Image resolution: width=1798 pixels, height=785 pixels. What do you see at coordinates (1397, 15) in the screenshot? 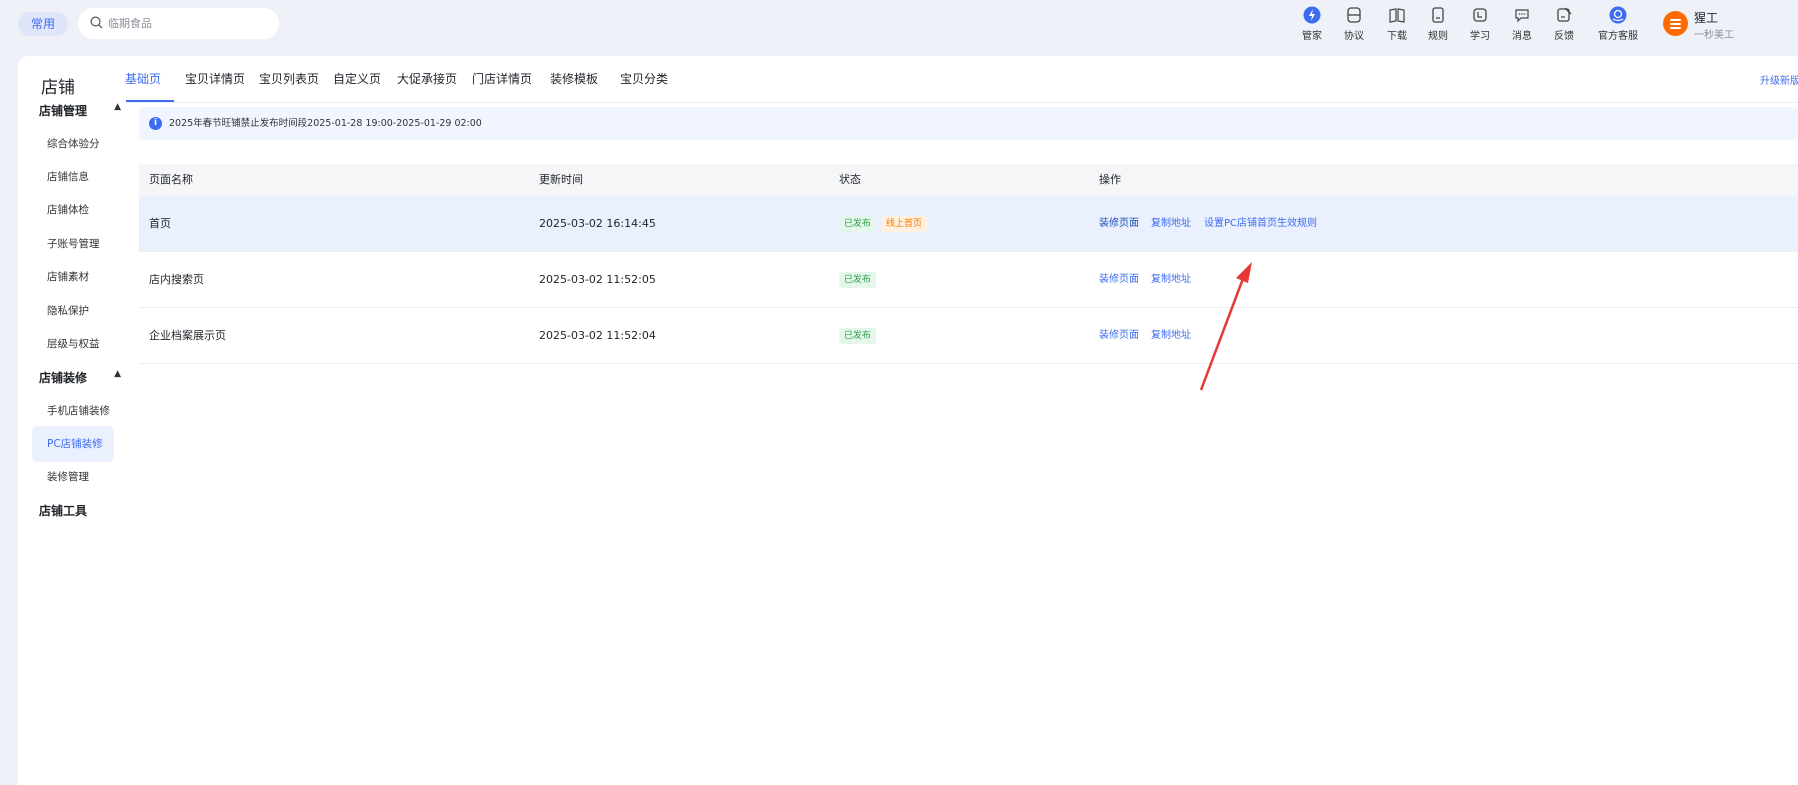
I see `download-icon` at bounding box center [1397, 15].